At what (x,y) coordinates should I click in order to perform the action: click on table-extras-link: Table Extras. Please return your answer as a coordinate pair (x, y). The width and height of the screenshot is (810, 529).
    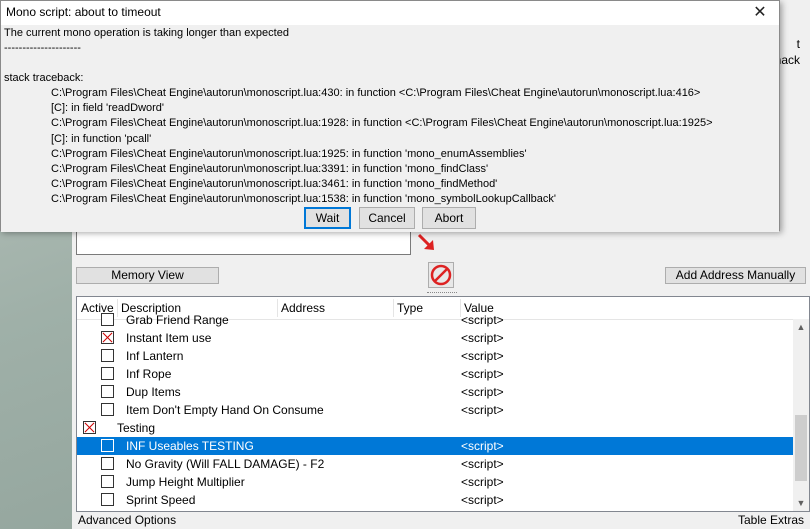
    Looking at the image, I should click on (771, 520).